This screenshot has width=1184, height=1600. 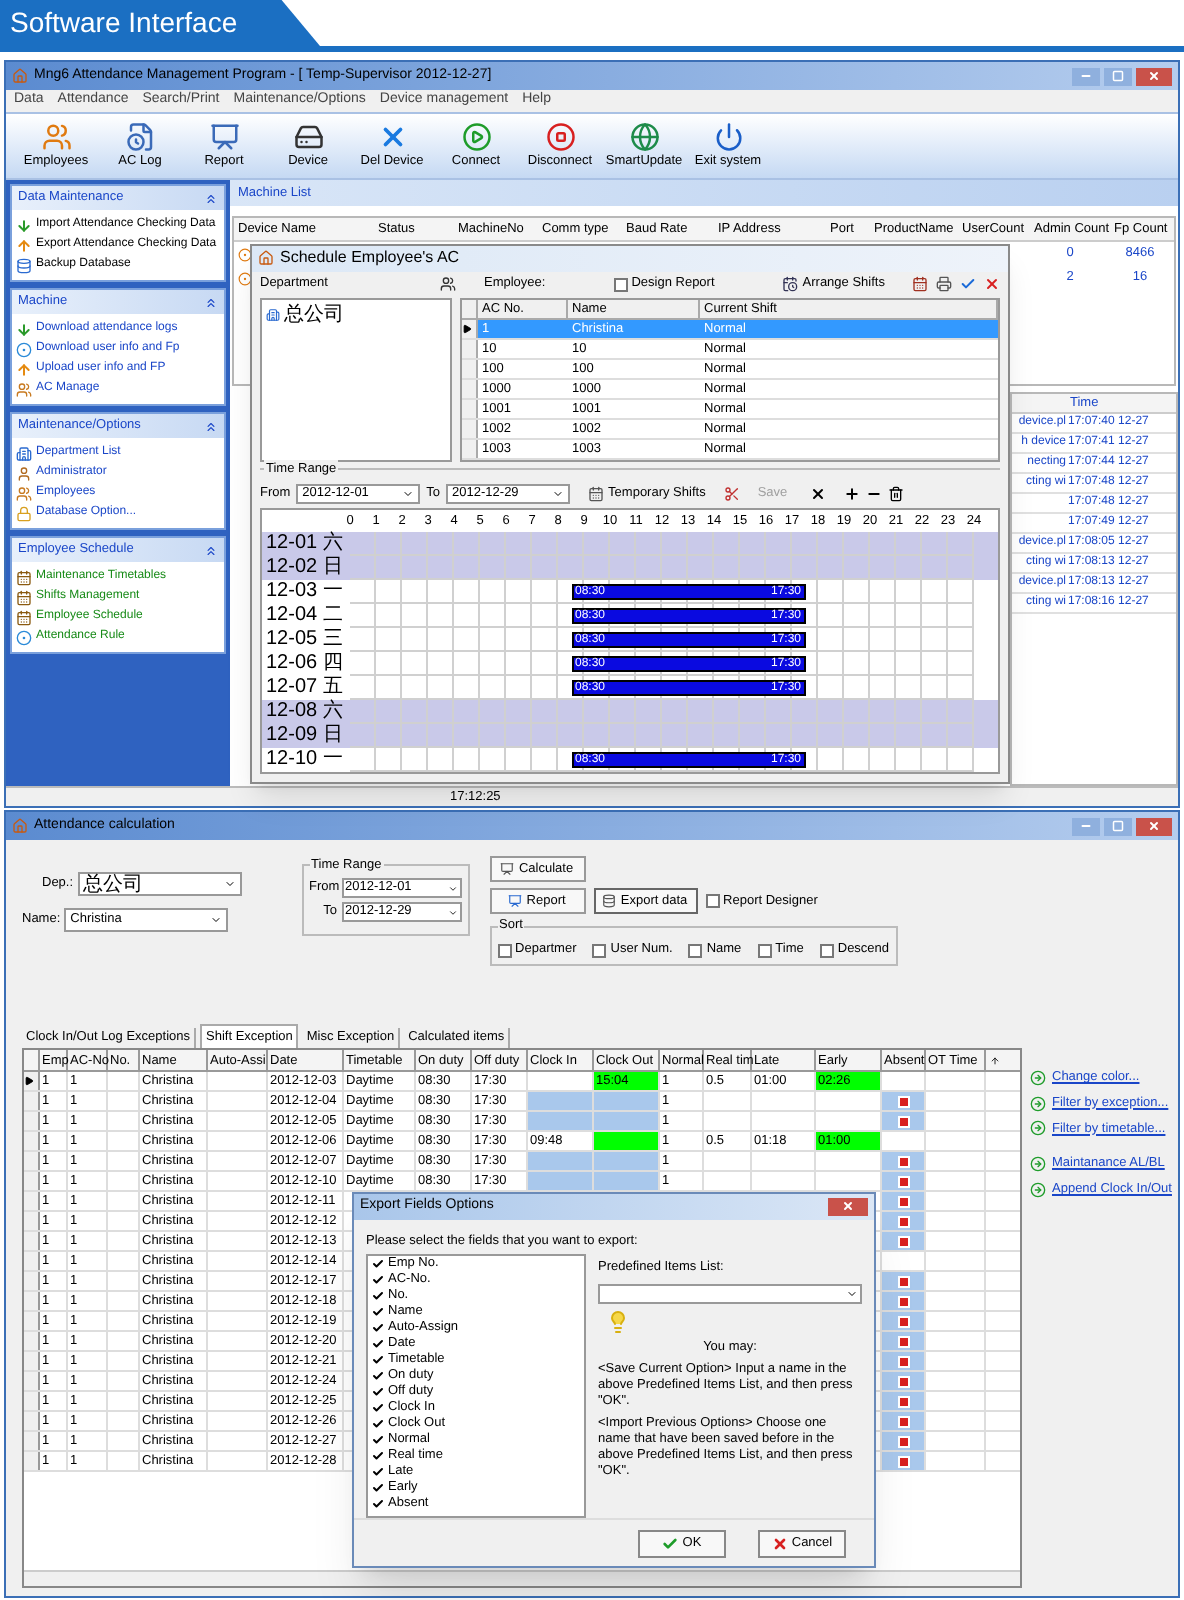 I want to click on globe-icon, so click(x=644, y=137).